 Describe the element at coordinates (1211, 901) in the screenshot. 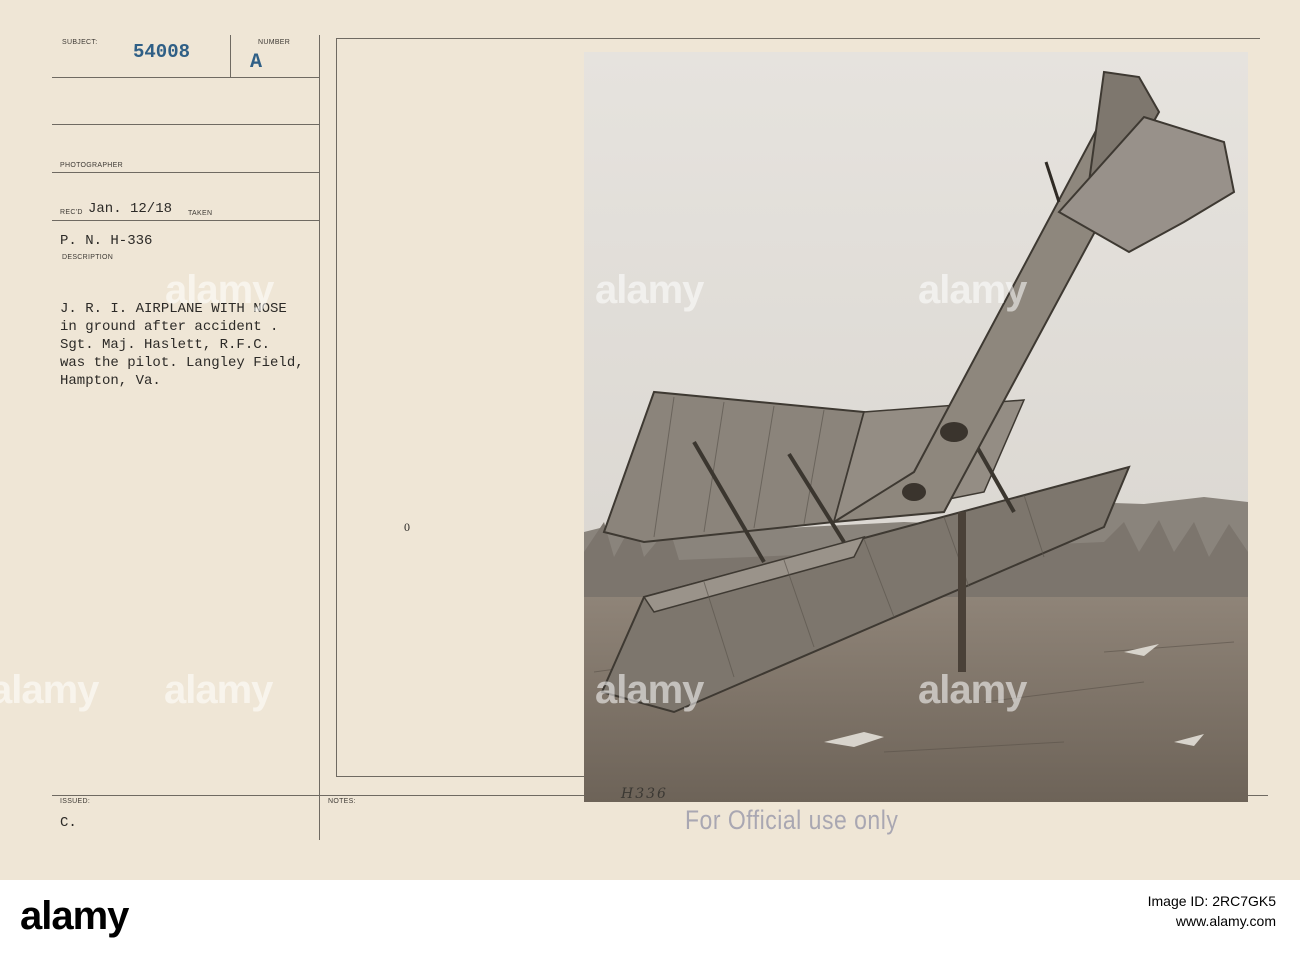

I see `image-id: Image ID: 2RC7GK5` at that location.